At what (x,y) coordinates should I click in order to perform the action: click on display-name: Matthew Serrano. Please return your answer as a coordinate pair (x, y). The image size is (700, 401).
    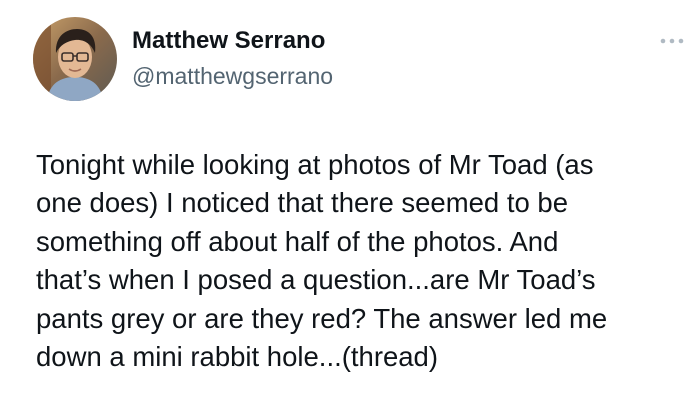
    Looking at the image, I should click on (228, 41).